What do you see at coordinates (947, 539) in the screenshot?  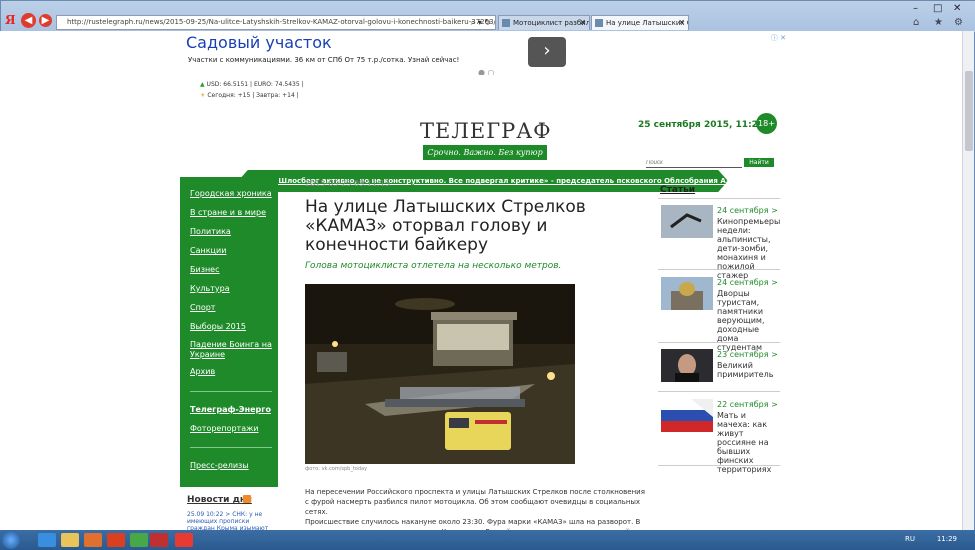 I see `clock: 11:29` at bounding box center [947, 539].